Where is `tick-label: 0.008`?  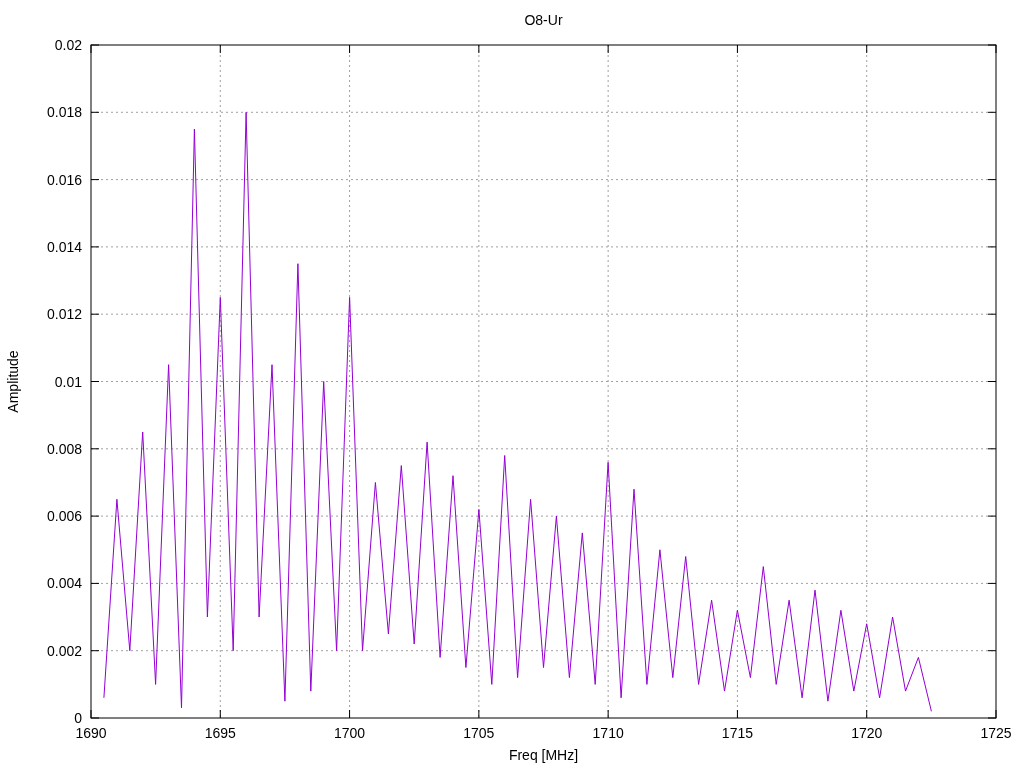 tick-label: 0.008 is located at coordinates (64, 448).